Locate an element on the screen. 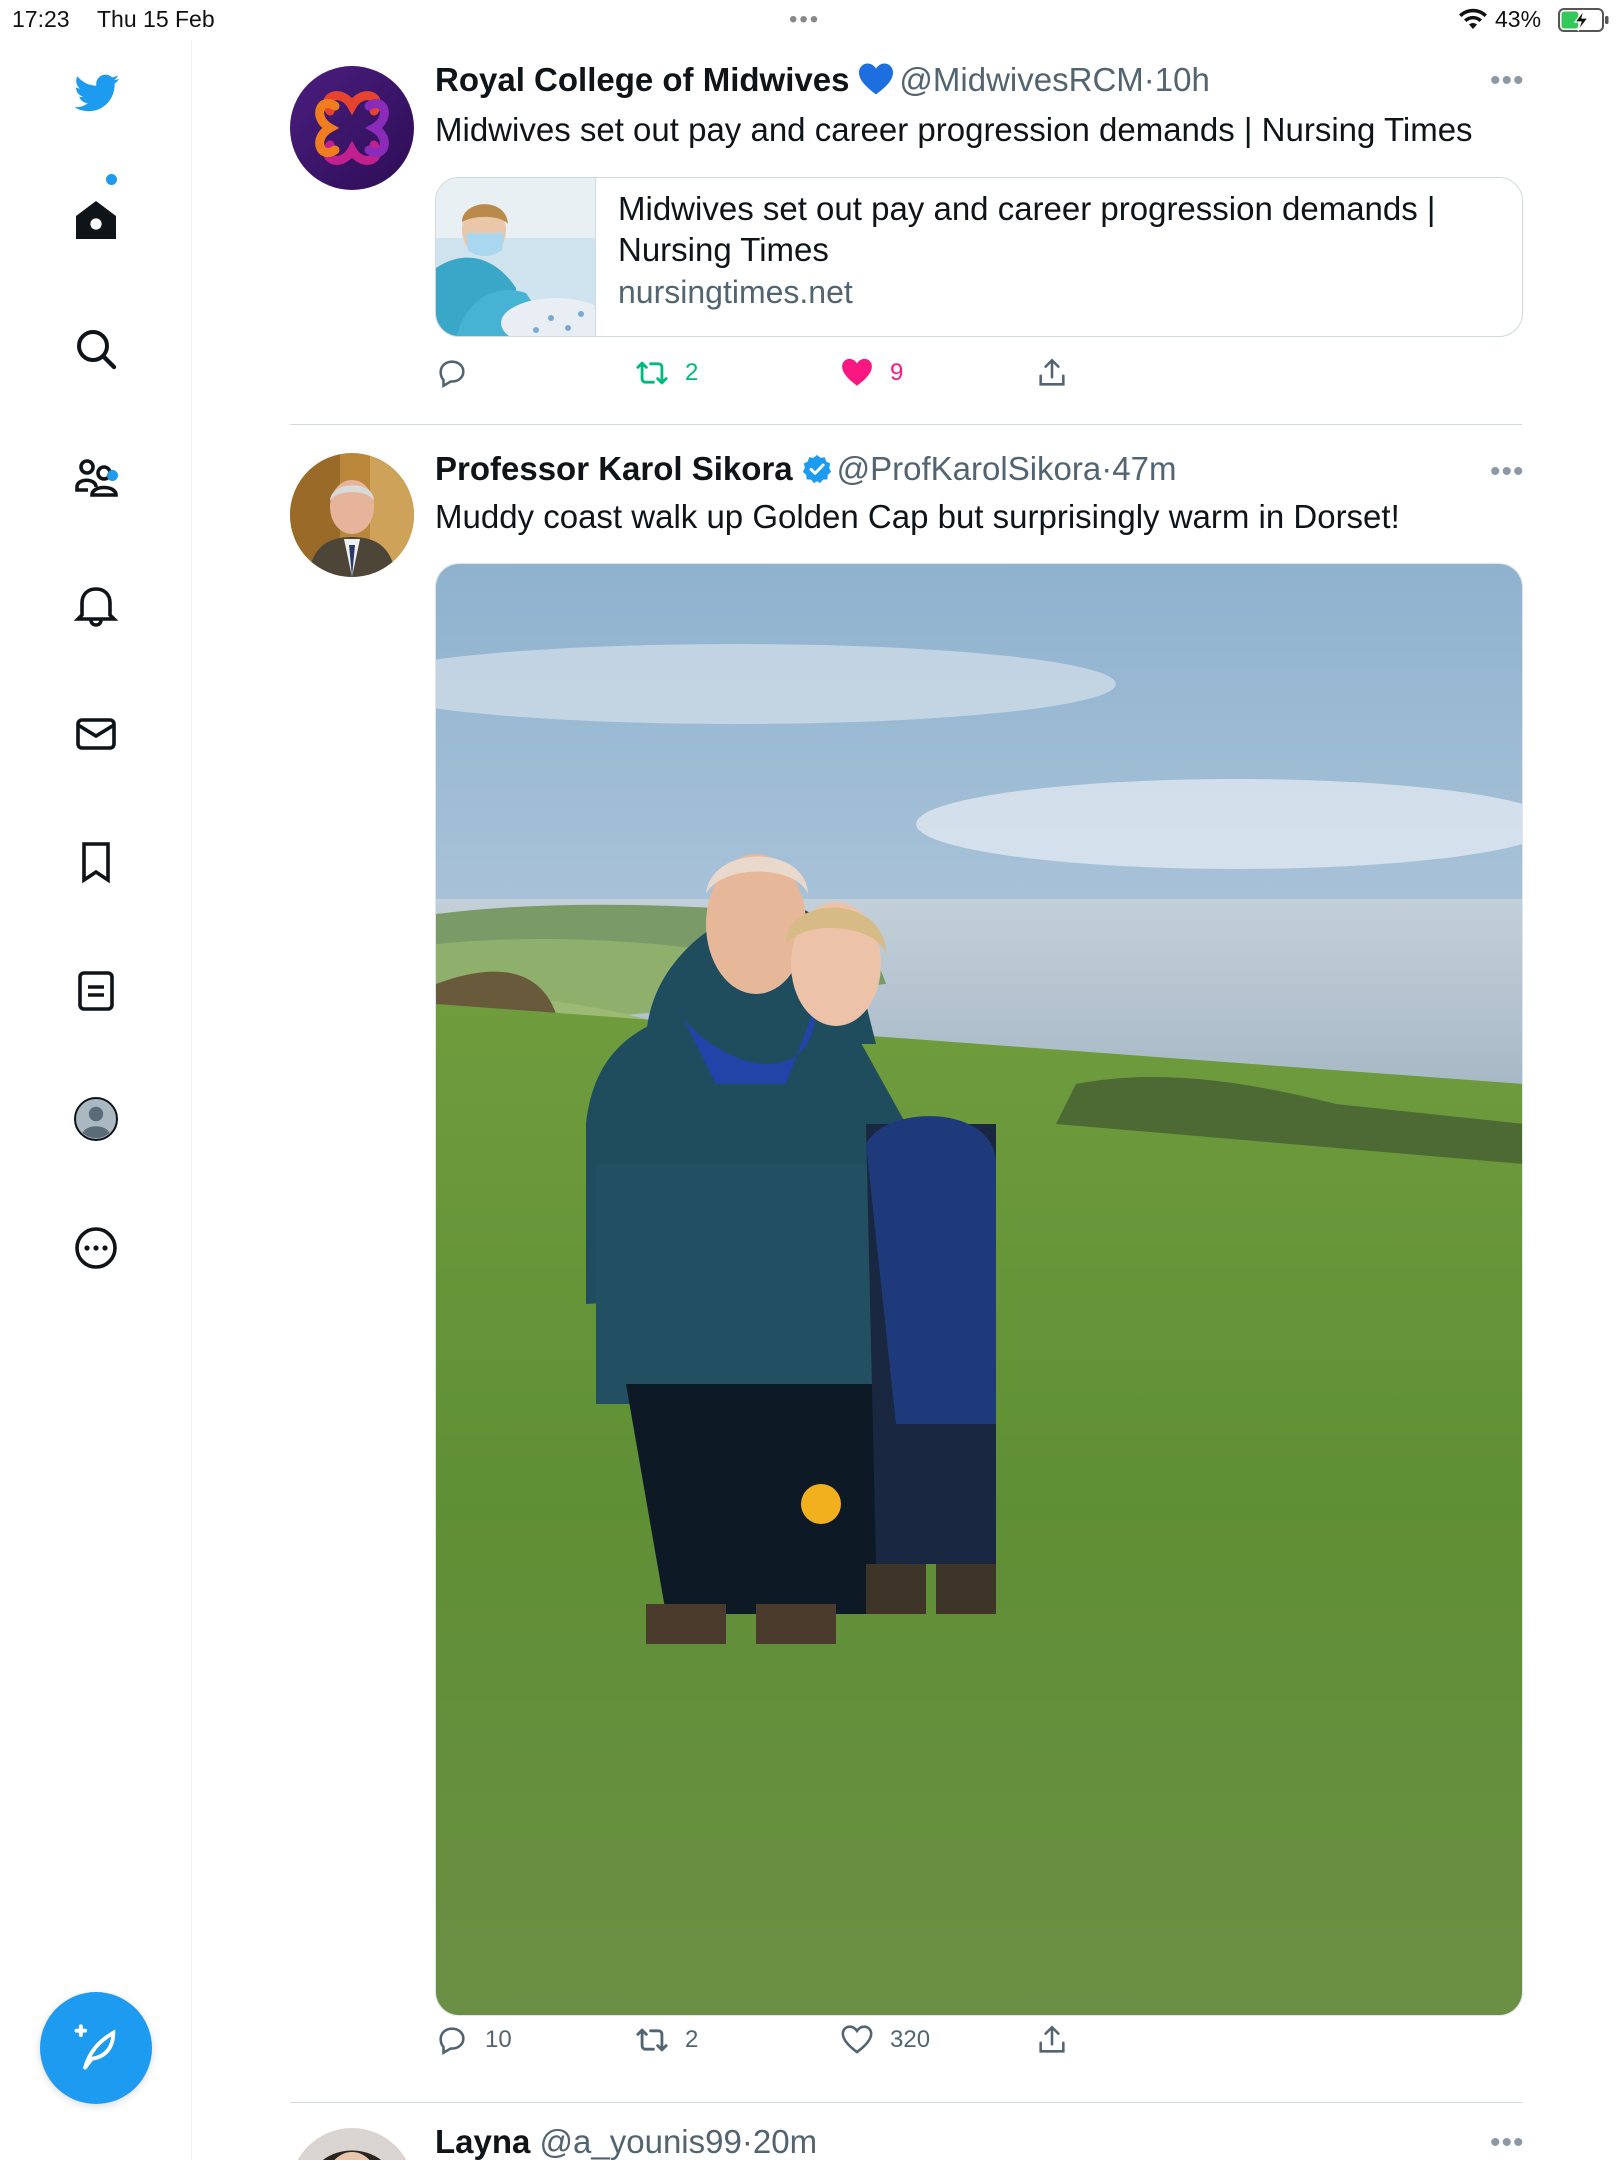  timestamp: 20m is located at coordinates (785, 2141).